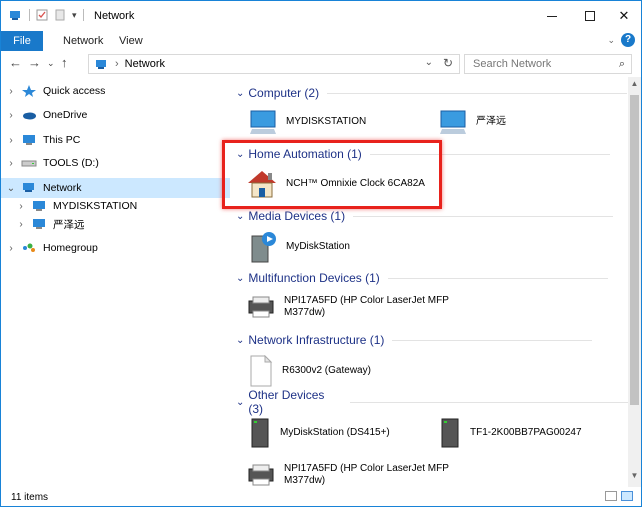 This screenshot has width=642, height=507. What do you see at coordinates (432, 93) in the screenshot?
I see `group-header-computer: ⌄ Computer (2)` at bounding box center [432, 93].